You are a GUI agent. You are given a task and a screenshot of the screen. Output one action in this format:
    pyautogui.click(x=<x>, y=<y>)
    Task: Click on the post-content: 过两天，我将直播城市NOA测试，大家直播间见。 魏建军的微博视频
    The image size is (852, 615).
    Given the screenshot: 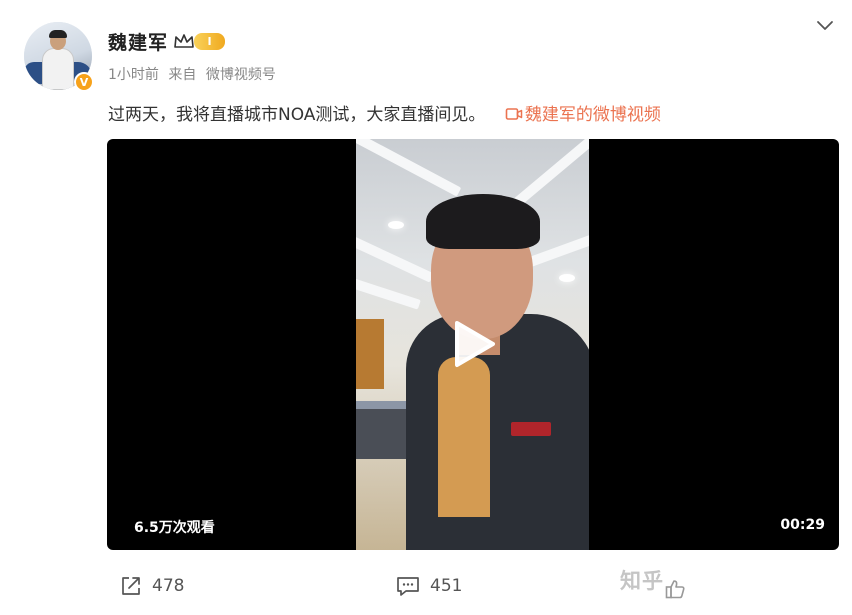 What is the action you would take?
    pyautogui.click(x=384, y=112)
    